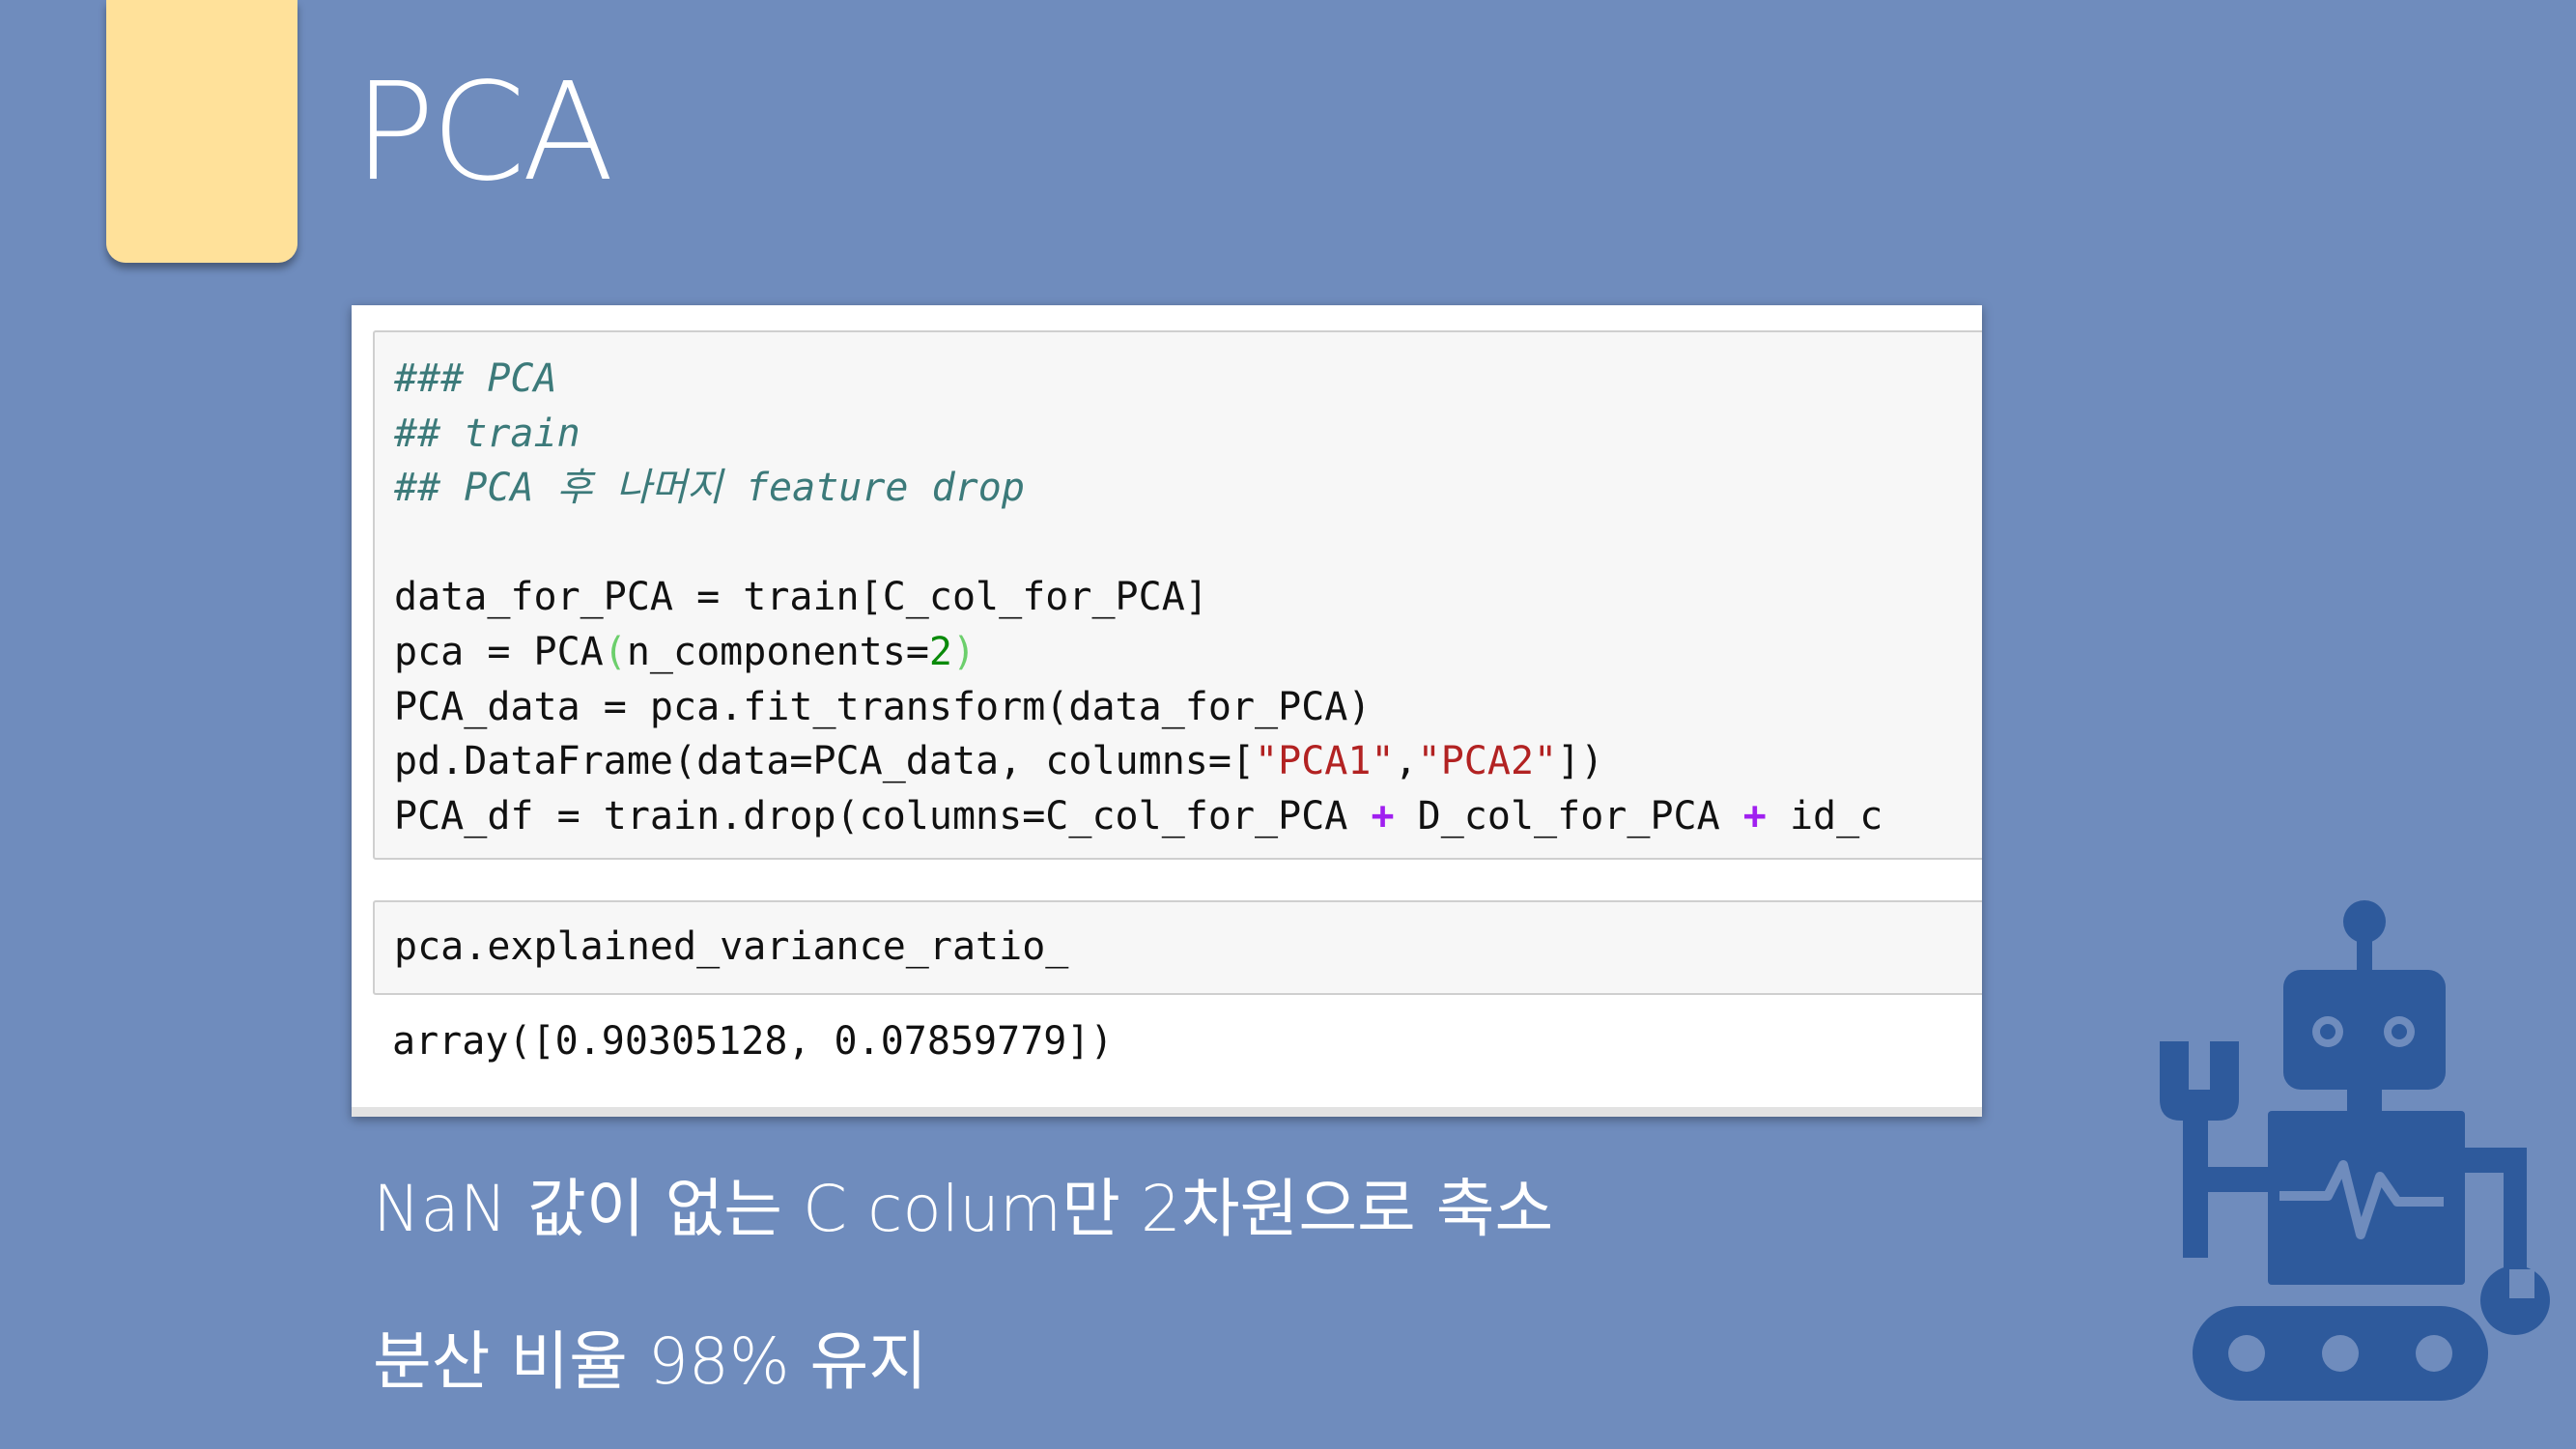 The width and height of the screenshot is (2576, 1449). Describe the element at coordinates (1138, 379) in the screenshot. I see `code-line: ### PCA` at that location.